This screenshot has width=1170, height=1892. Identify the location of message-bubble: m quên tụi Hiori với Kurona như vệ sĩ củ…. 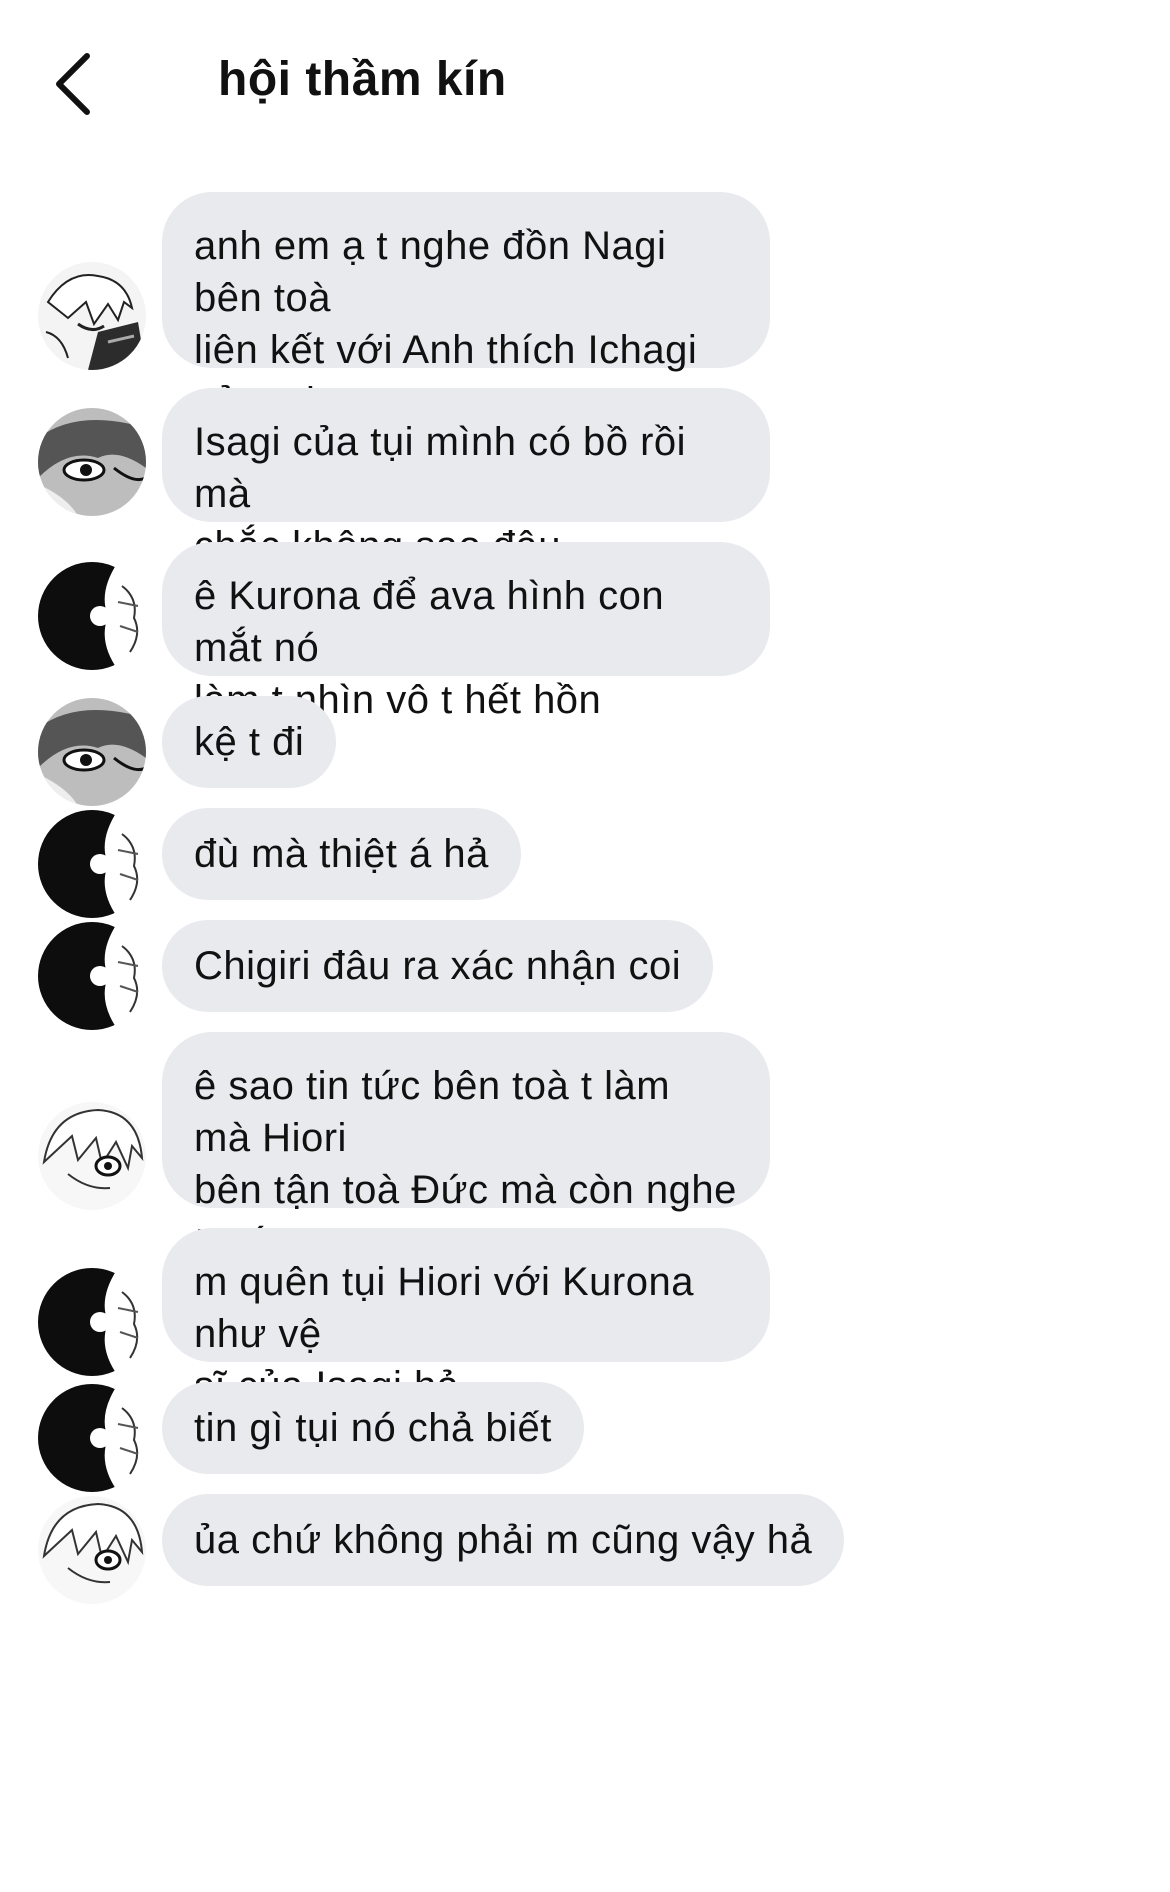
(466, 1318).